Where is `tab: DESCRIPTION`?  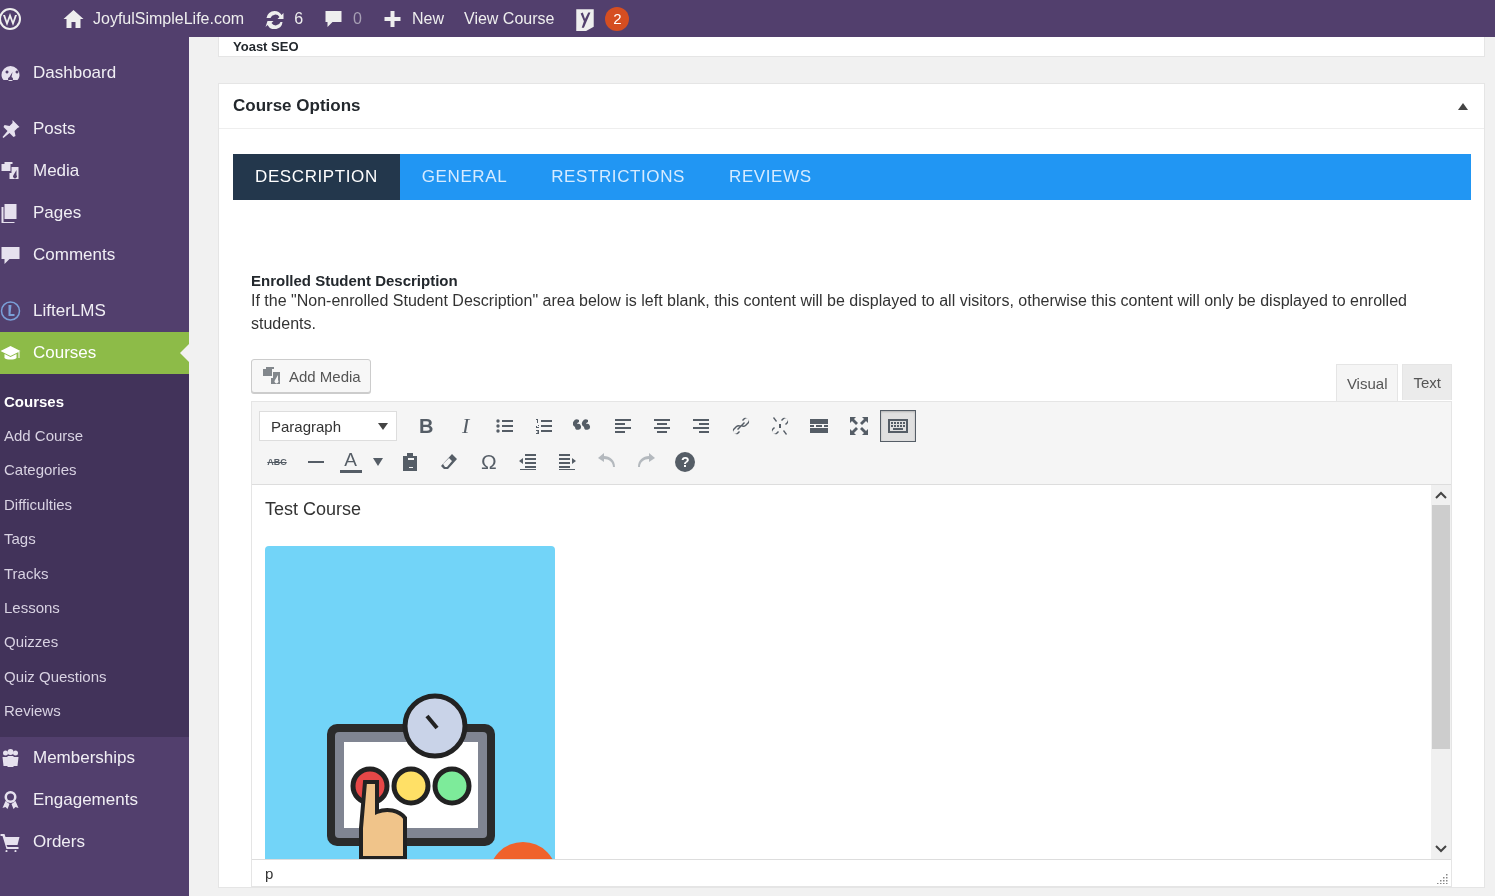
tab: DESCRIPTION is located at coordinates (316, 177).